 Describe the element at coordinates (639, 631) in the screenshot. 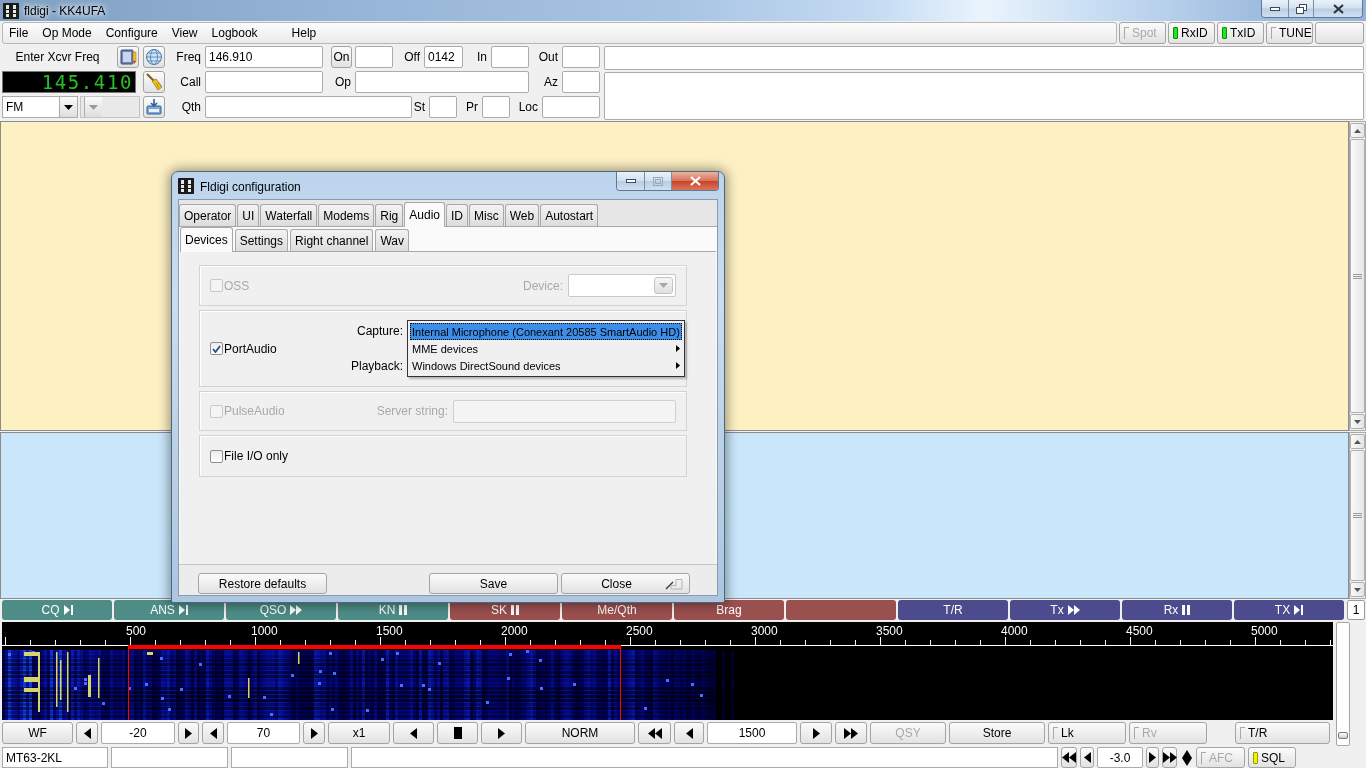

I see `frequency-label: 2500` at that location.